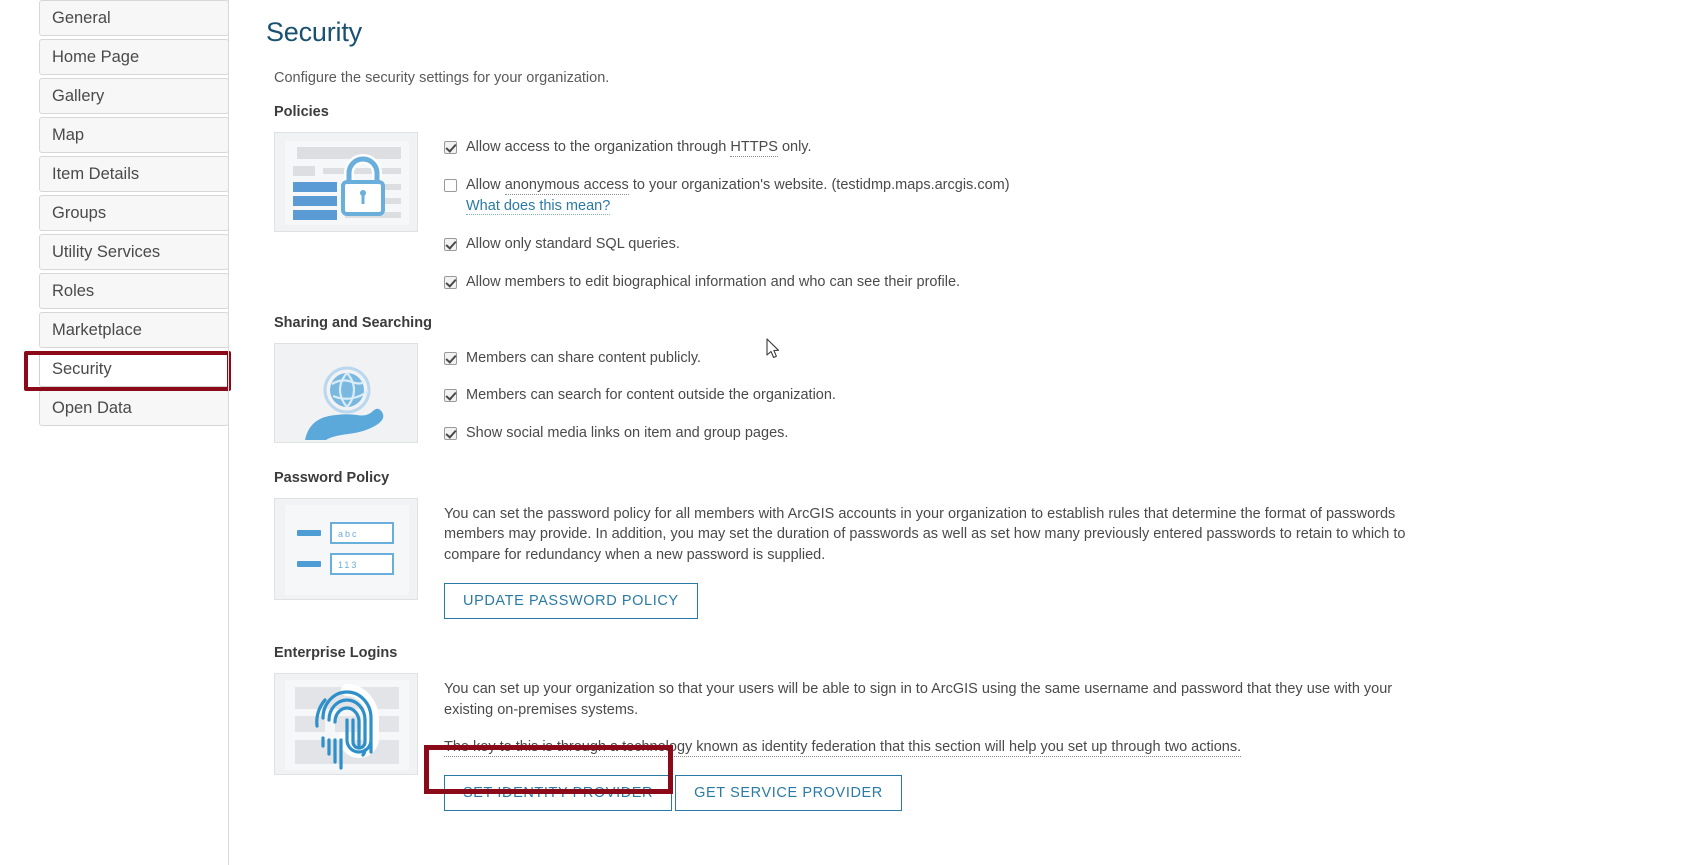 The height and width of the screenshot is (865, 1682). What do you see at coordinates (134, 18) in the screenshot?
I see `sidebar-item-general: General` at bounding box center [134, 18].